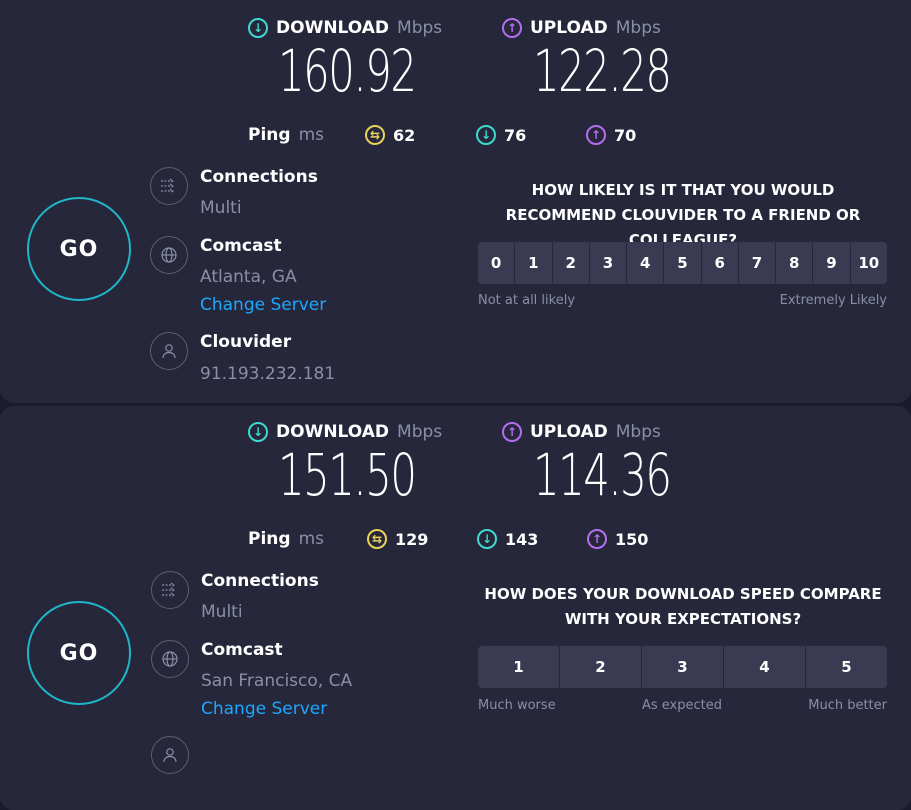 The image size is (911, 810). I want to click on scale-low-label: Much worse, so click(517, 705).